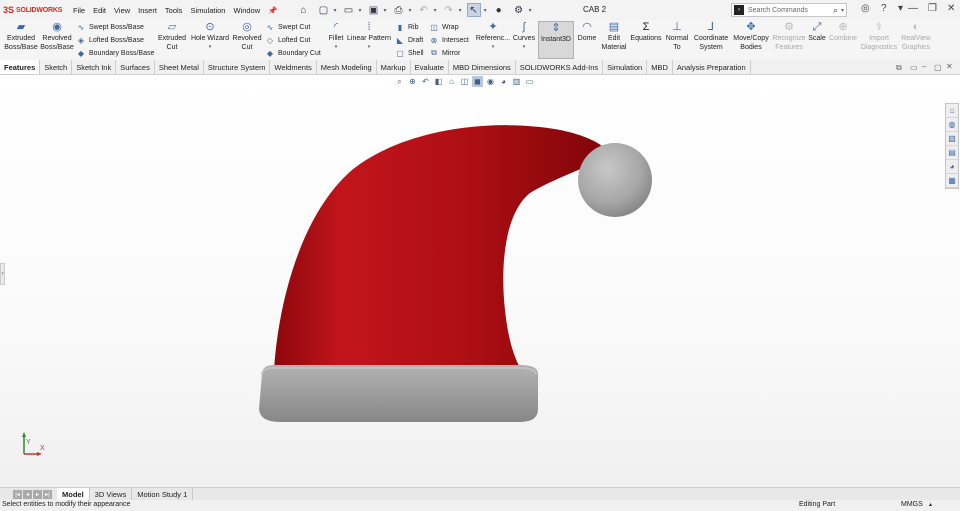 The width and height of the screenshot is (960, 511). I want to click on tab-surfaces: Surfaces, so click(135, 67).